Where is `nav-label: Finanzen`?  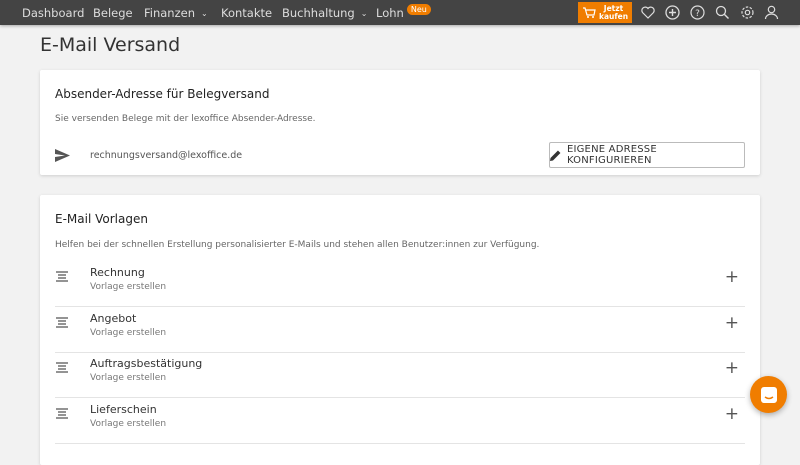 nav-label: Finanzen is located at coordinates (169, 13).